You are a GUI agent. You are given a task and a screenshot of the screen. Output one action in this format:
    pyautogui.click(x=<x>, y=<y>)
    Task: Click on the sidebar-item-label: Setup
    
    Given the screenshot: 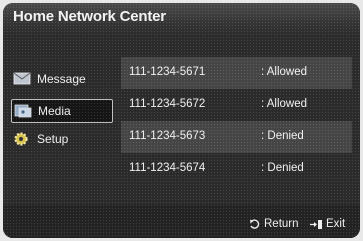 What is the action you would take?
    pyautogui.click(x=53, y=139)
    